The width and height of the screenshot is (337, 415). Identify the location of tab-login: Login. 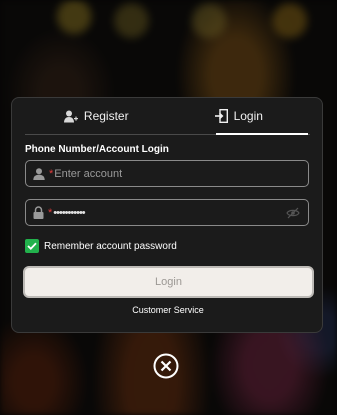
(239, 116).